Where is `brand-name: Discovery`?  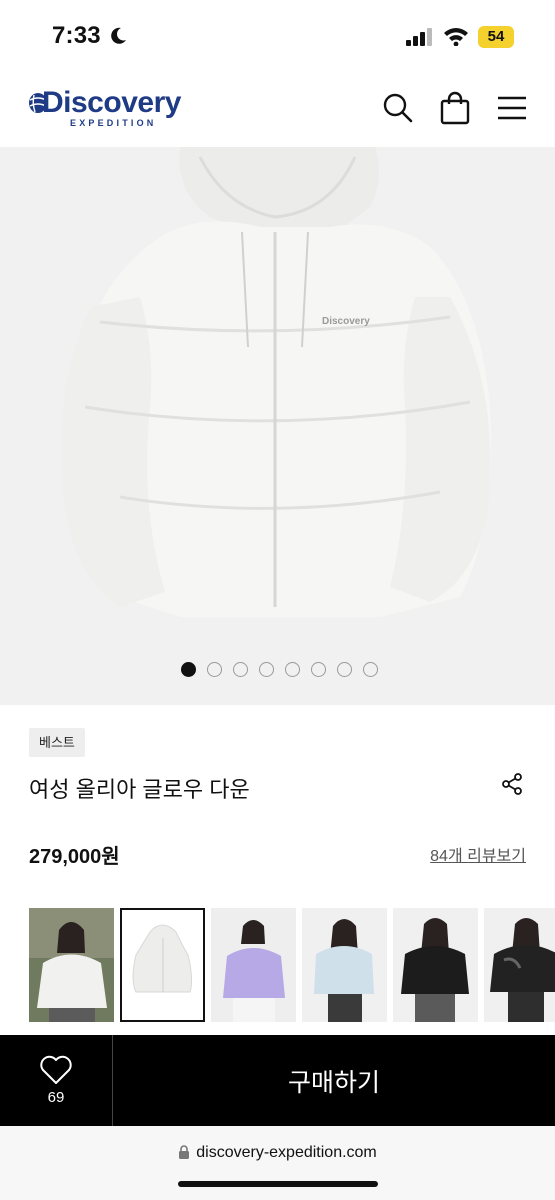 brand-name: Discovery is located at coordinates (111, 102).